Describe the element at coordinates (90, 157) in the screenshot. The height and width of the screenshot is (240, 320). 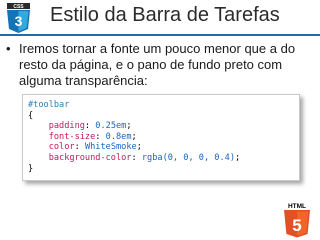
I see `code-property: background-color` at that location.